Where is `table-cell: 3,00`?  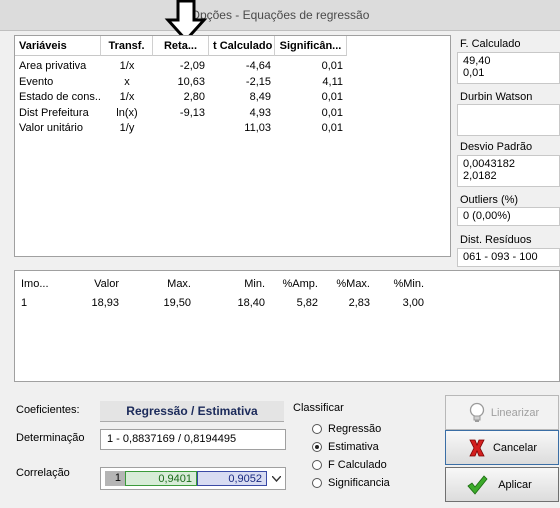
table-cell: 3,00 is located at coordinates (413, 303).